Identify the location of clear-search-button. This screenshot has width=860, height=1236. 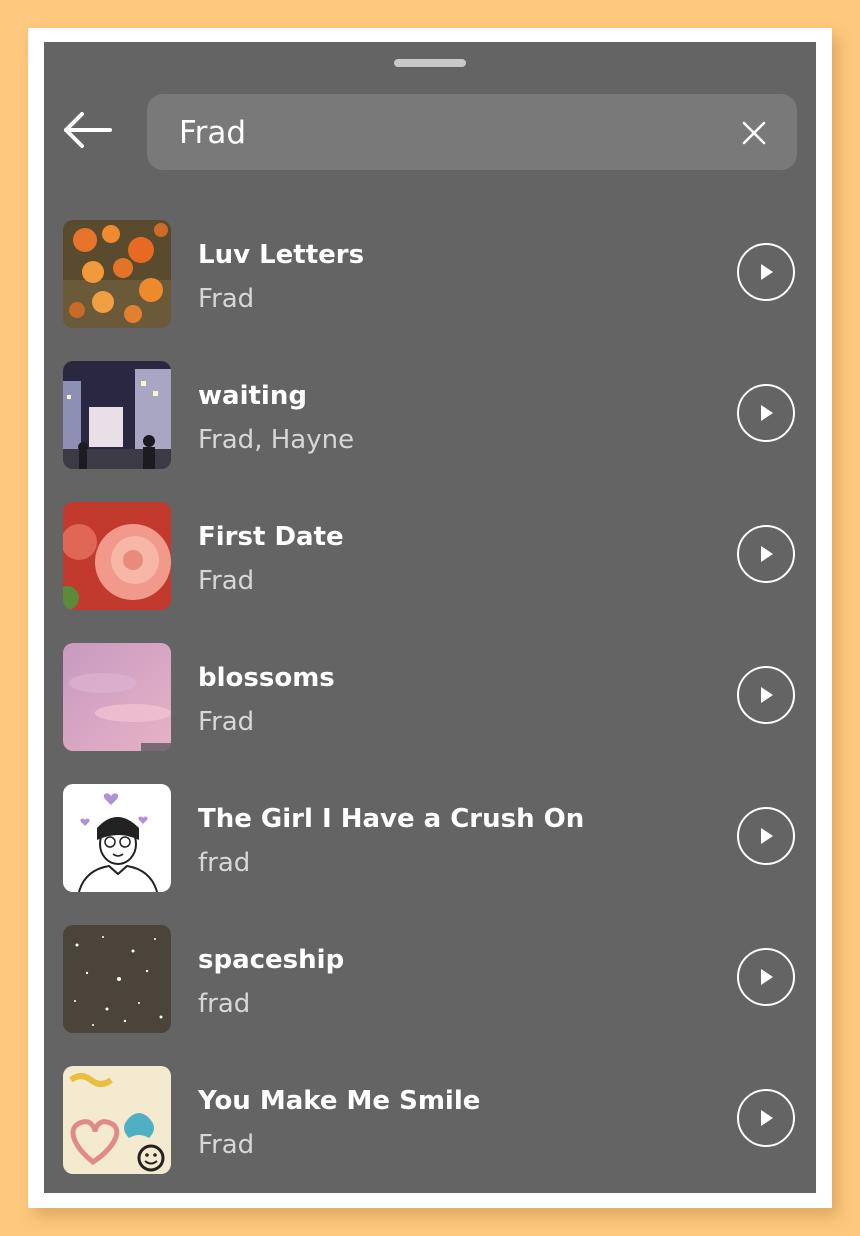
(754, 133).